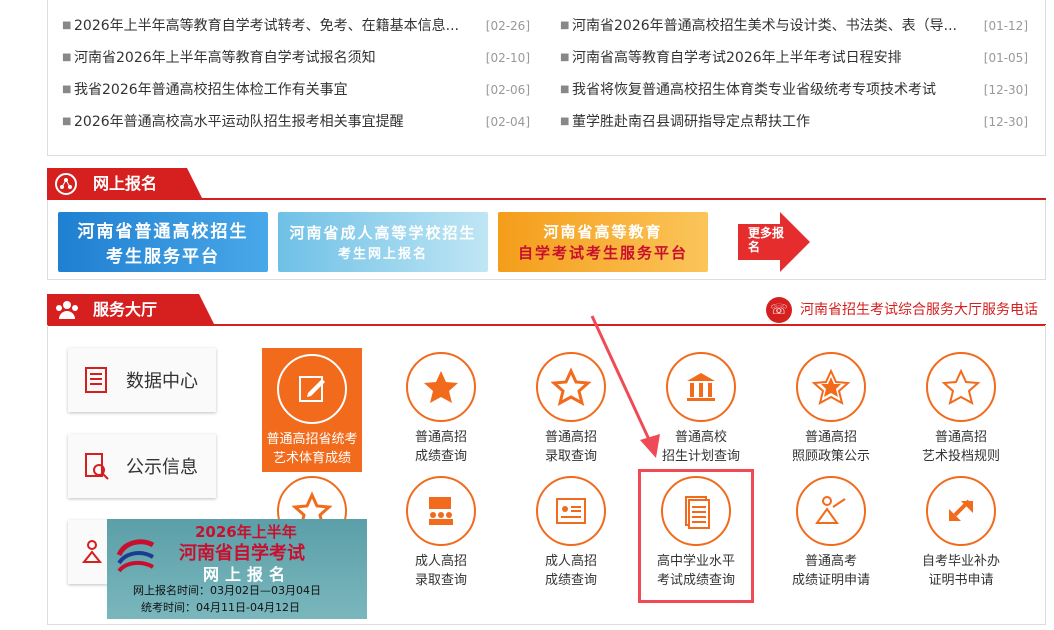 This screenshot has height=630, width=1054. What do you see at coordinates (227, 590) in the screenshot?
I see `promo-line4: 网上报名时间：03月02日—03月04日` at bounding box center [227, 590].